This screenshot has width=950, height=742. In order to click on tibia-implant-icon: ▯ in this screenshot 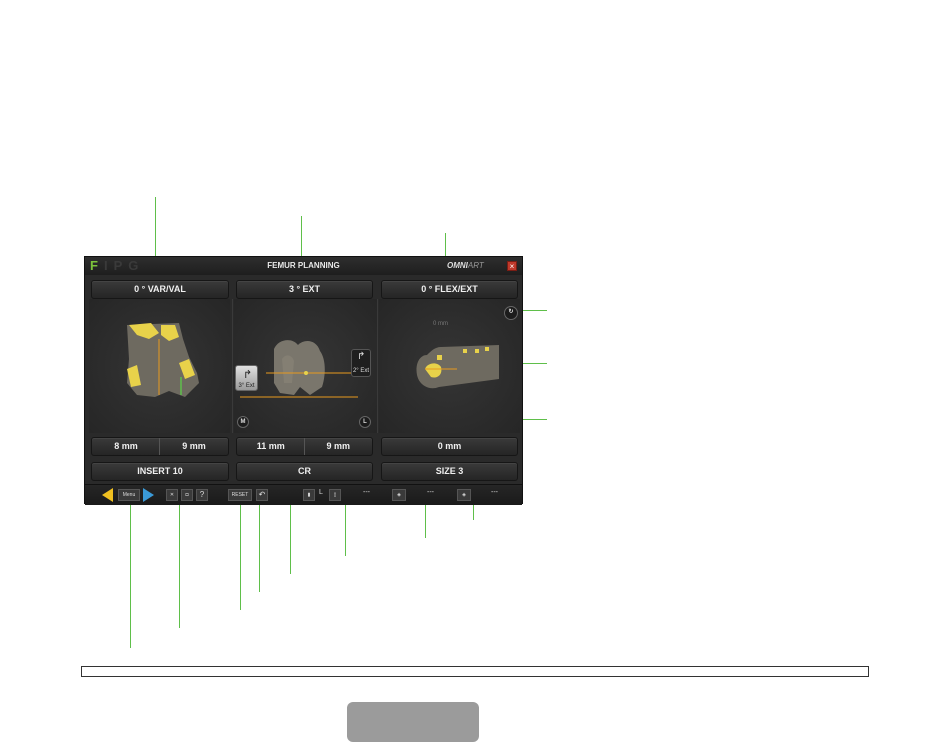, I will do `click(335, 495)`.